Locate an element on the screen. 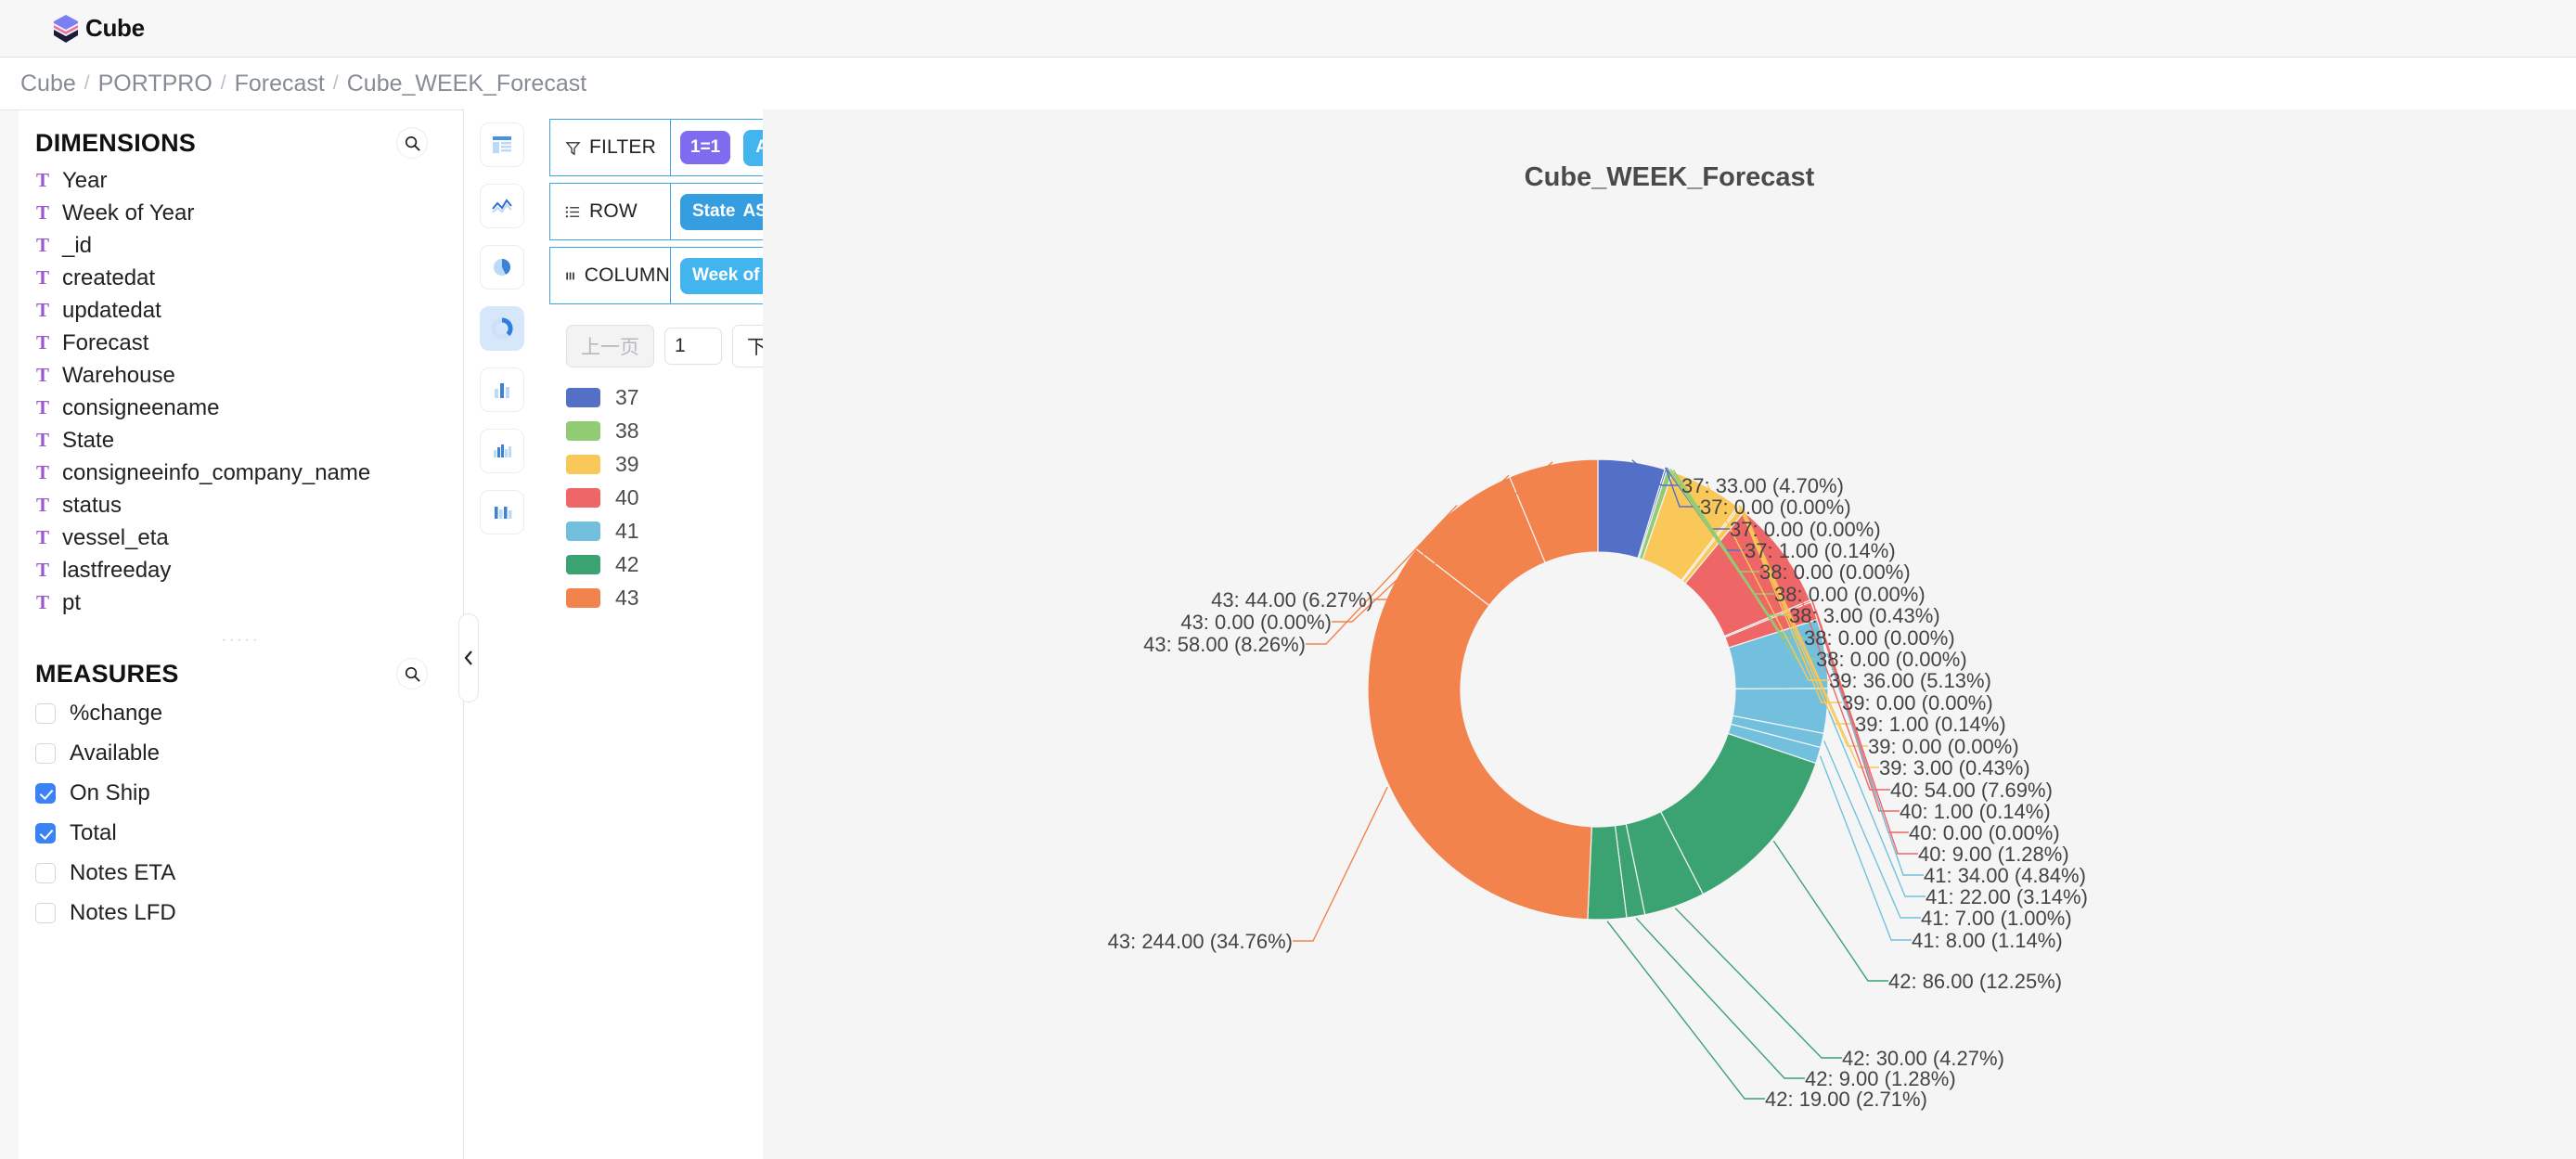 The width and height of the screenshot is (2576, 1159). dimension-item: T _id is located at coordinates (232, 245).